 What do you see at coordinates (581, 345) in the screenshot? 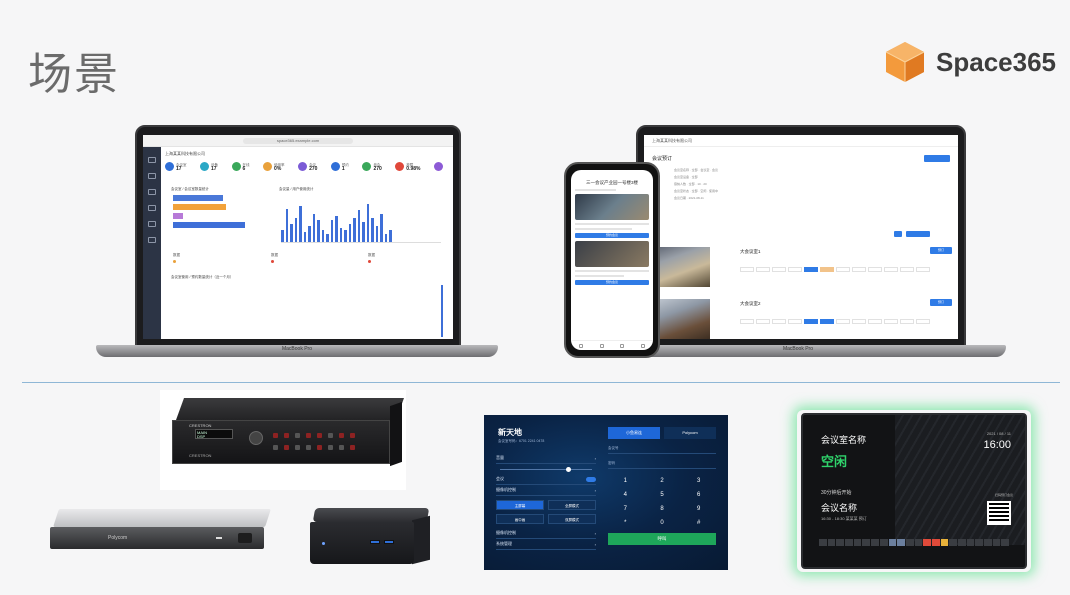
I see `tab-home-icon` at bounding box center [581, 345].